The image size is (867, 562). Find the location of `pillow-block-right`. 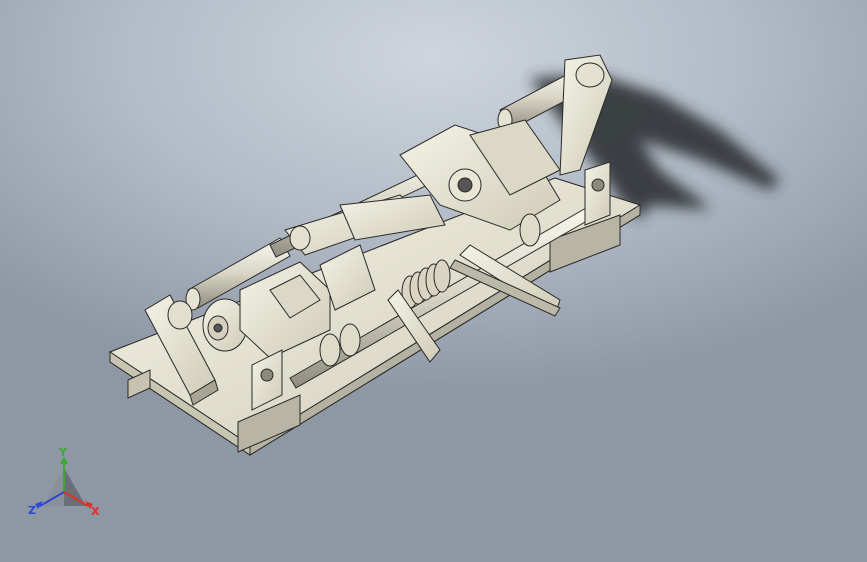

pillow-block-right is located at coordinates (597, 193).